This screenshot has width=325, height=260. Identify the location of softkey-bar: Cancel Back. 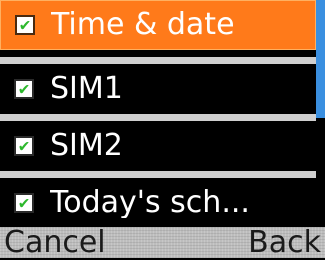
(162, 242).